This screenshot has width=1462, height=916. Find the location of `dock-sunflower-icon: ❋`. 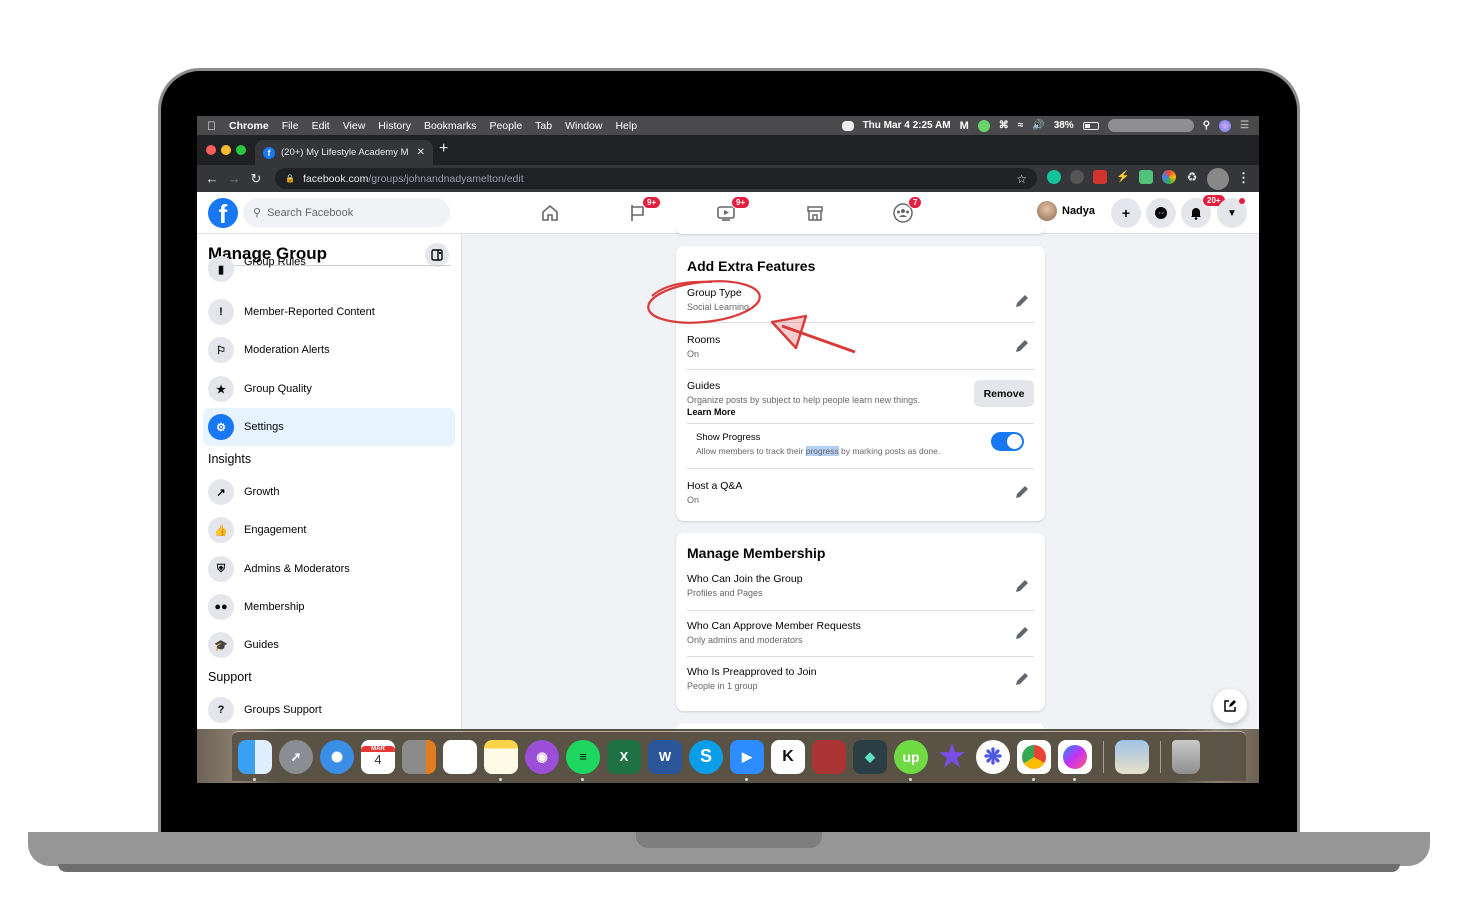

dock-sunflower-icon: ❋ is located at coordinates (993, 756).